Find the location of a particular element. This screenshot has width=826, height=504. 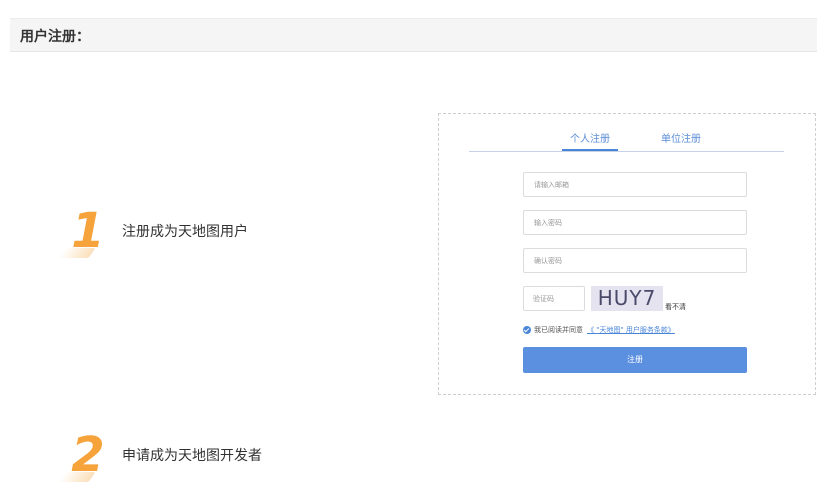

step-number-2: 2 is located at coordinates (83, 456).